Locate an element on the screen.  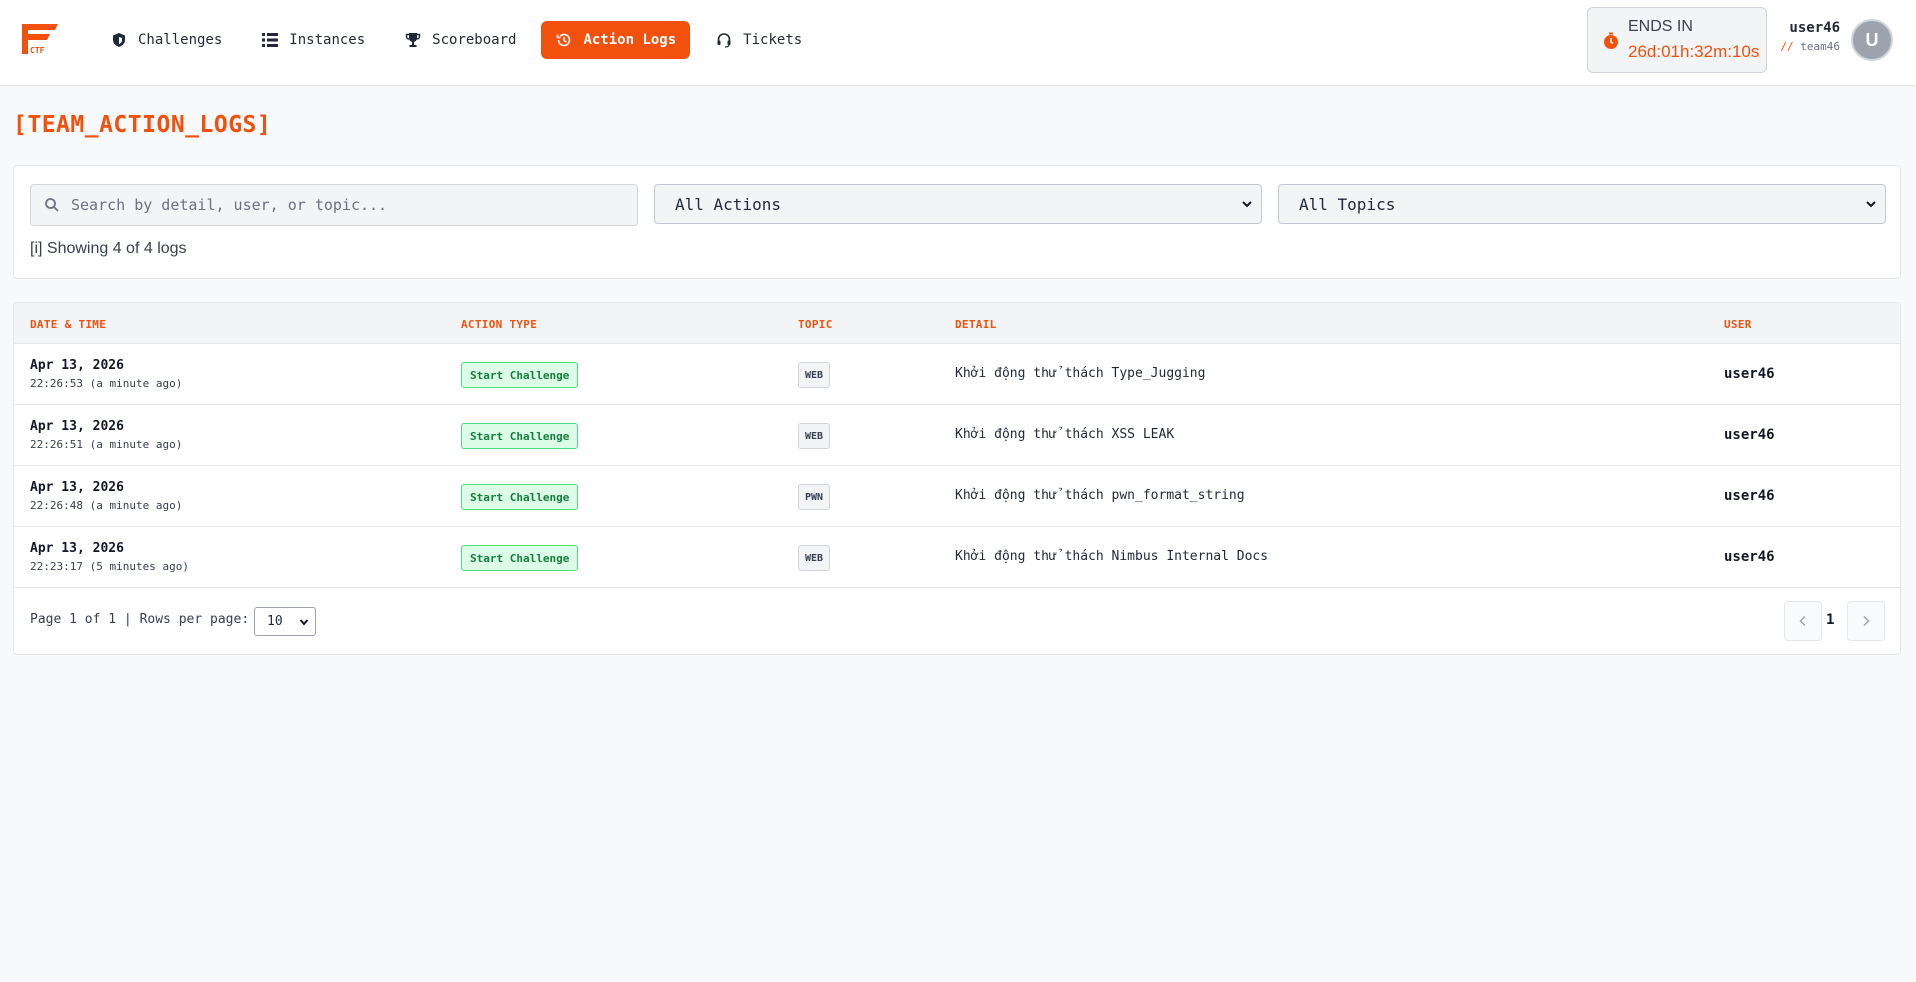
next-page-button is located at coordinates (1866, 621).